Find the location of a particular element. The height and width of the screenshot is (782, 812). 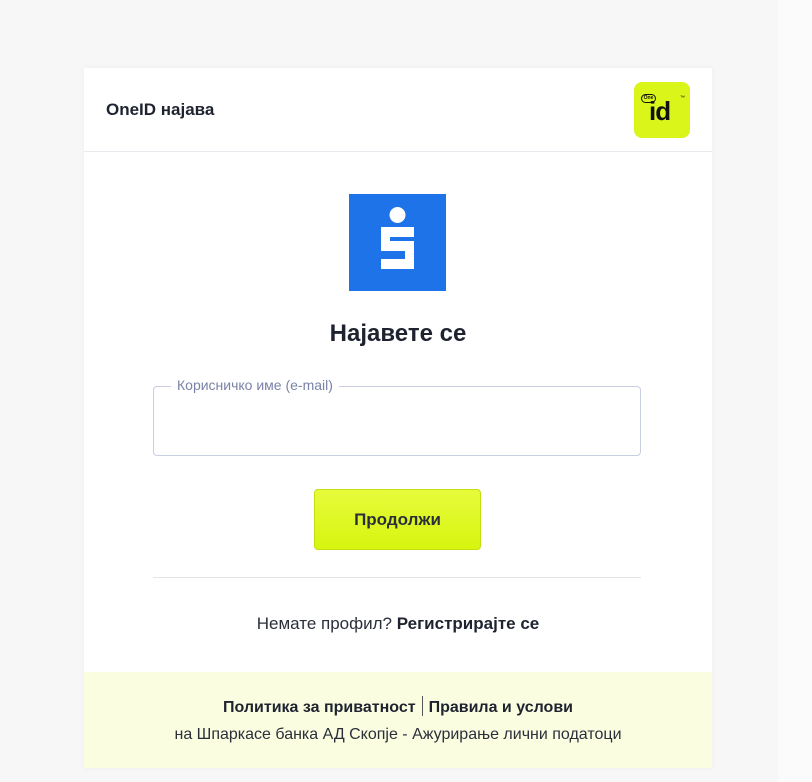

terms-link: Правила и услови is located at coordinates (501, 707).